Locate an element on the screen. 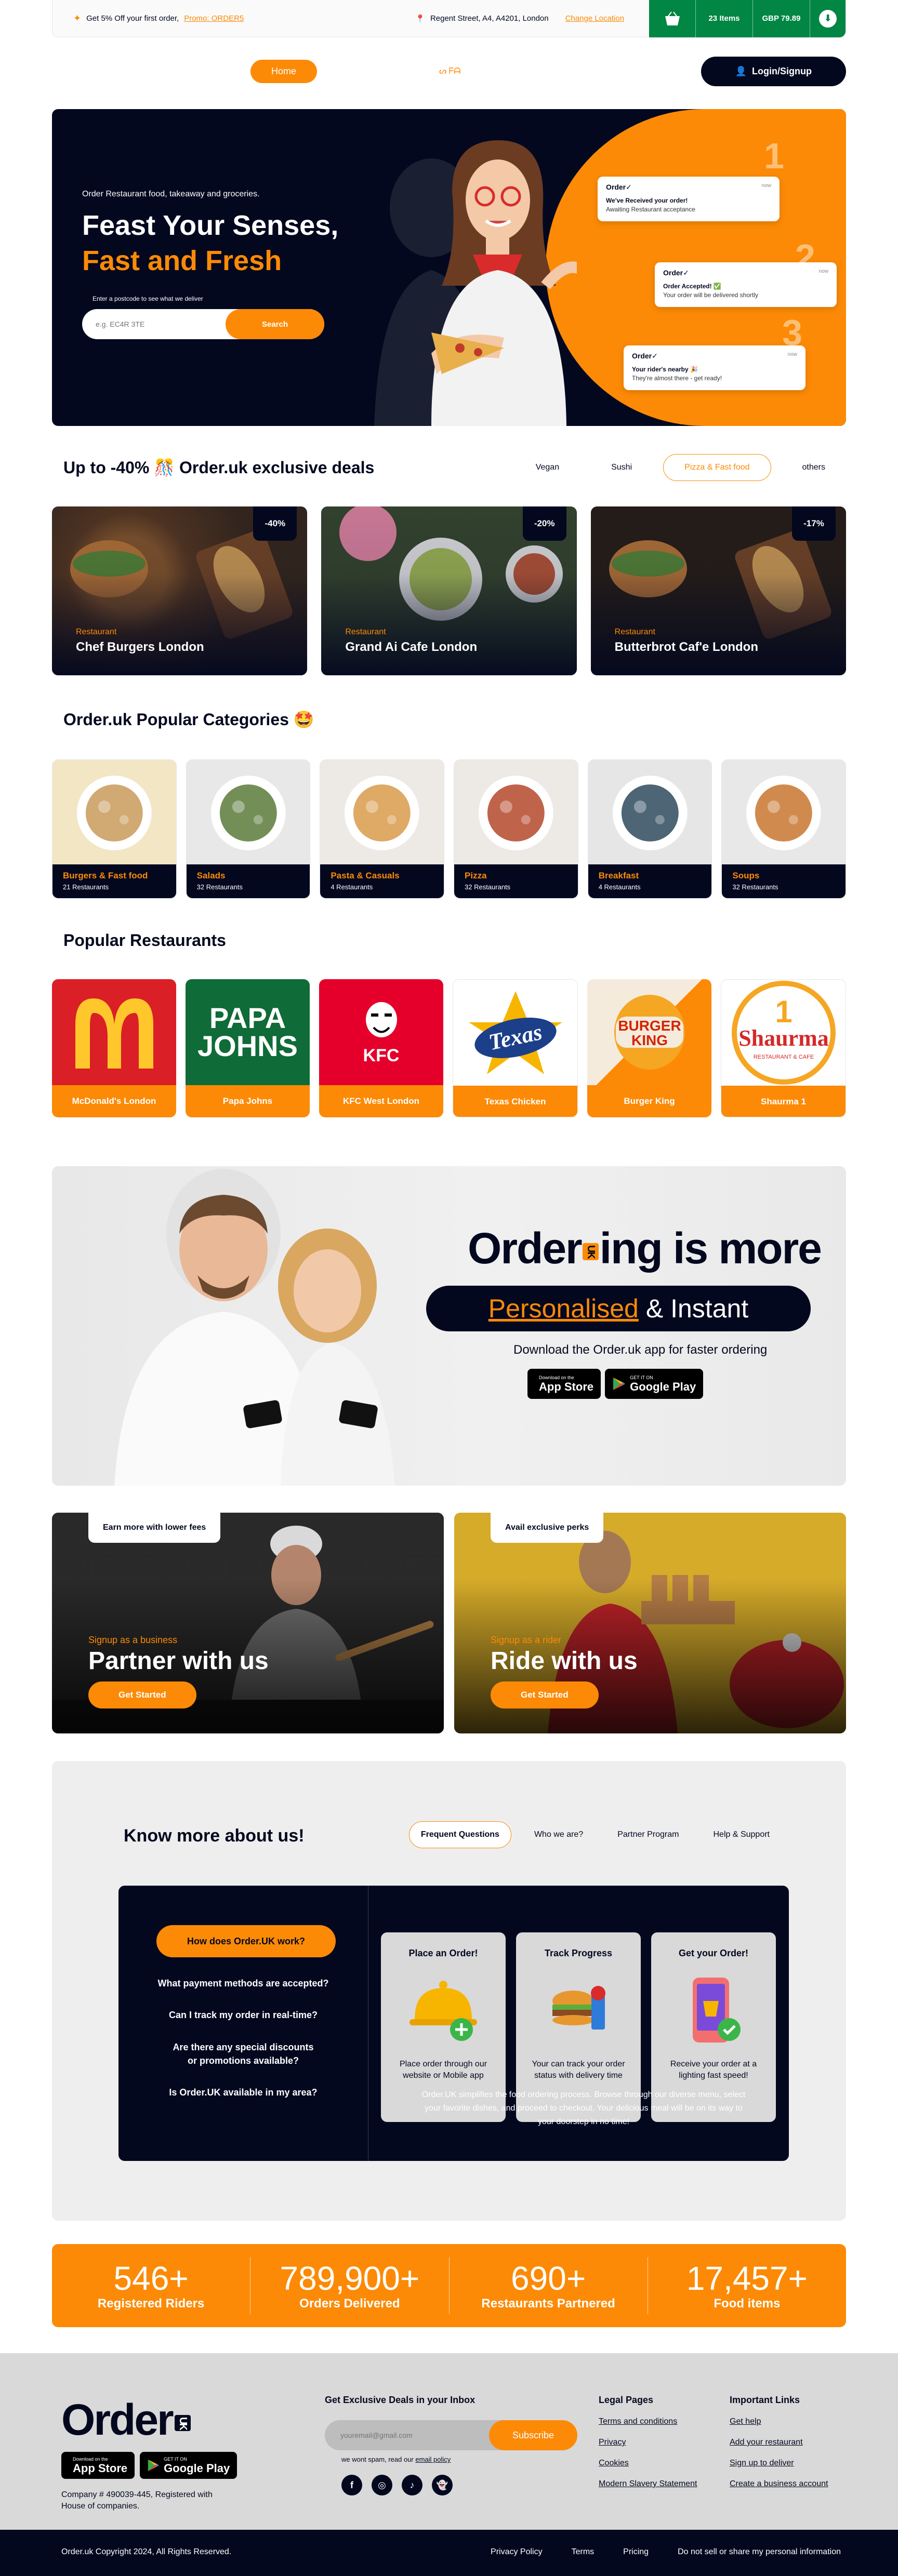 The width and height of the screenshot is (898, 2576). faq-question: Is Order.UK available in my area? is located at coordinates (243, 2092).